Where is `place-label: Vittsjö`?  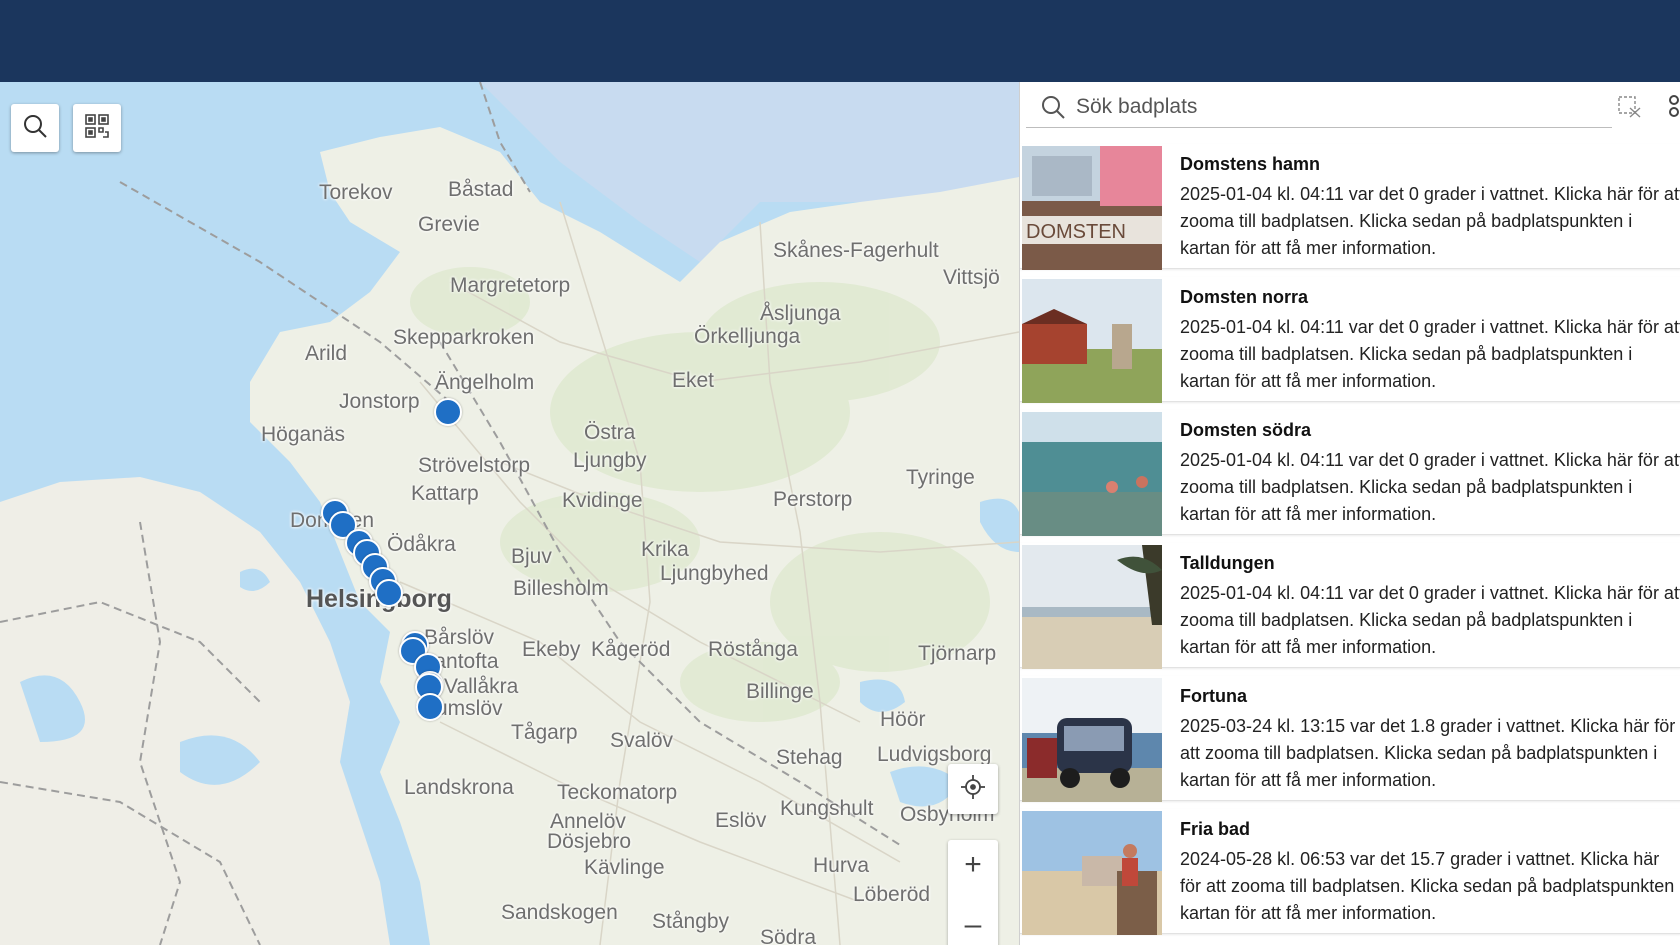
place-label: Vittsjö is located at coordinates (971, 277).